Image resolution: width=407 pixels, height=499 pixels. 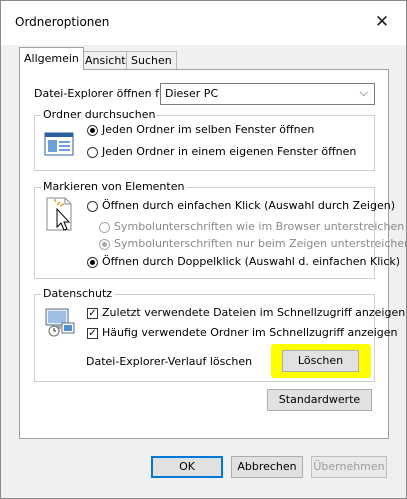 I want to click on explorer-open-value: Dieser PC, so click(x=192, y=93).